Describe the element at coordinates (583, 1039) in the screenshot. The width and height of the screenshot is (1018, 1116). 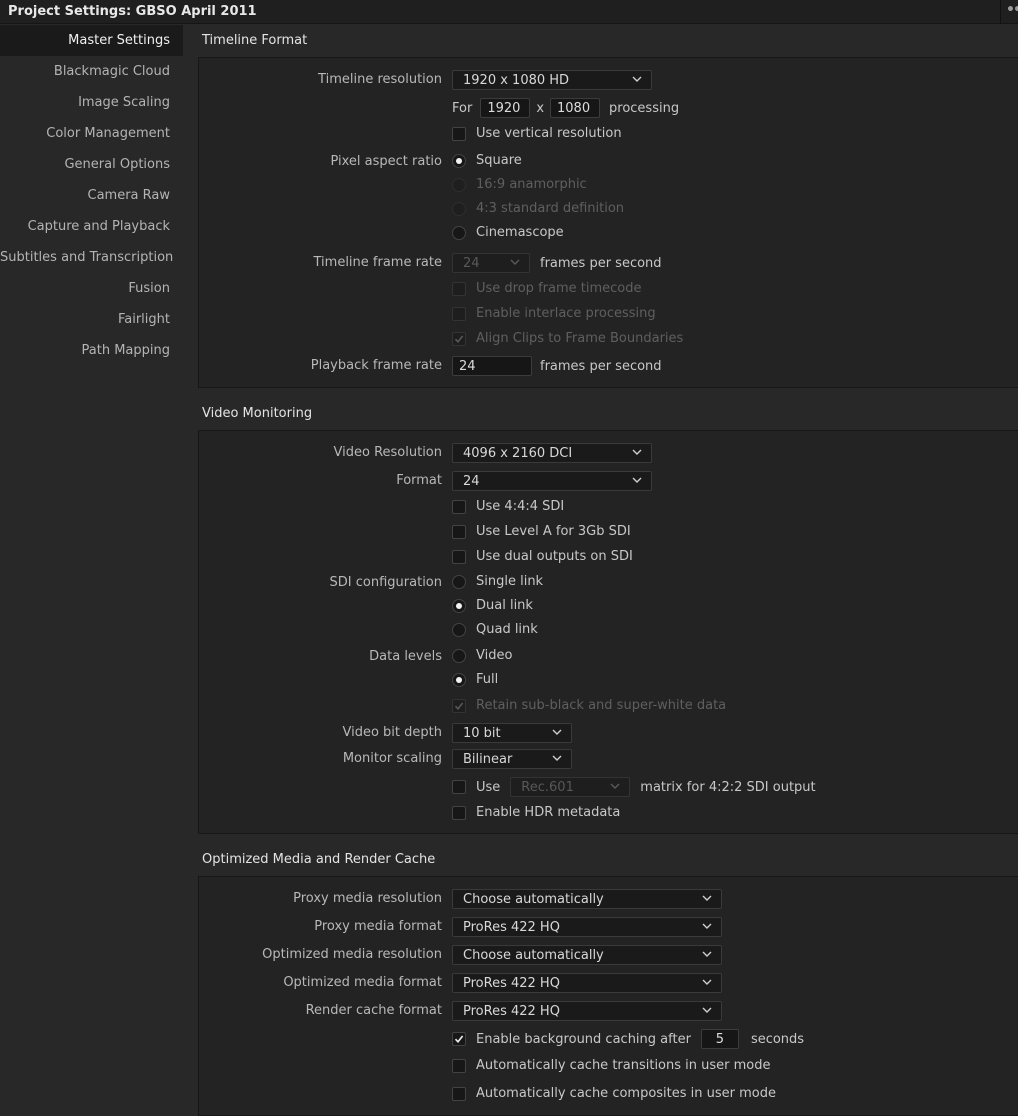
I see `background-caching-label: Enable background caching after` at that location.